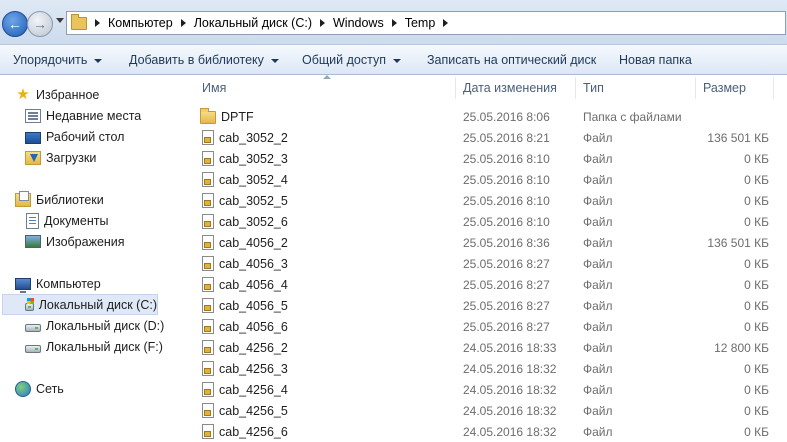 The width and height of the screenshot is (787, 442). What do you see at coordinates (327, 77) in the screenshot?
I see `sort-ascending-icon` at bounding box center [327, 77].